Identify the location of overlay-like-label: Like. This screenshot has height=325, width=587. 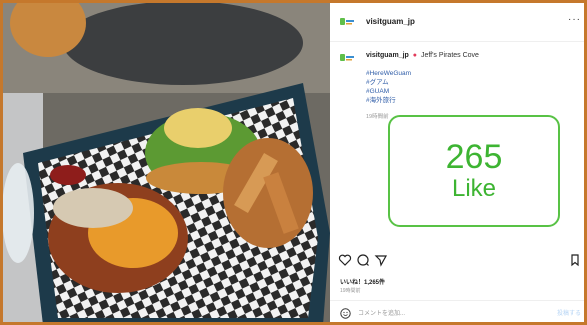
(474, 188).